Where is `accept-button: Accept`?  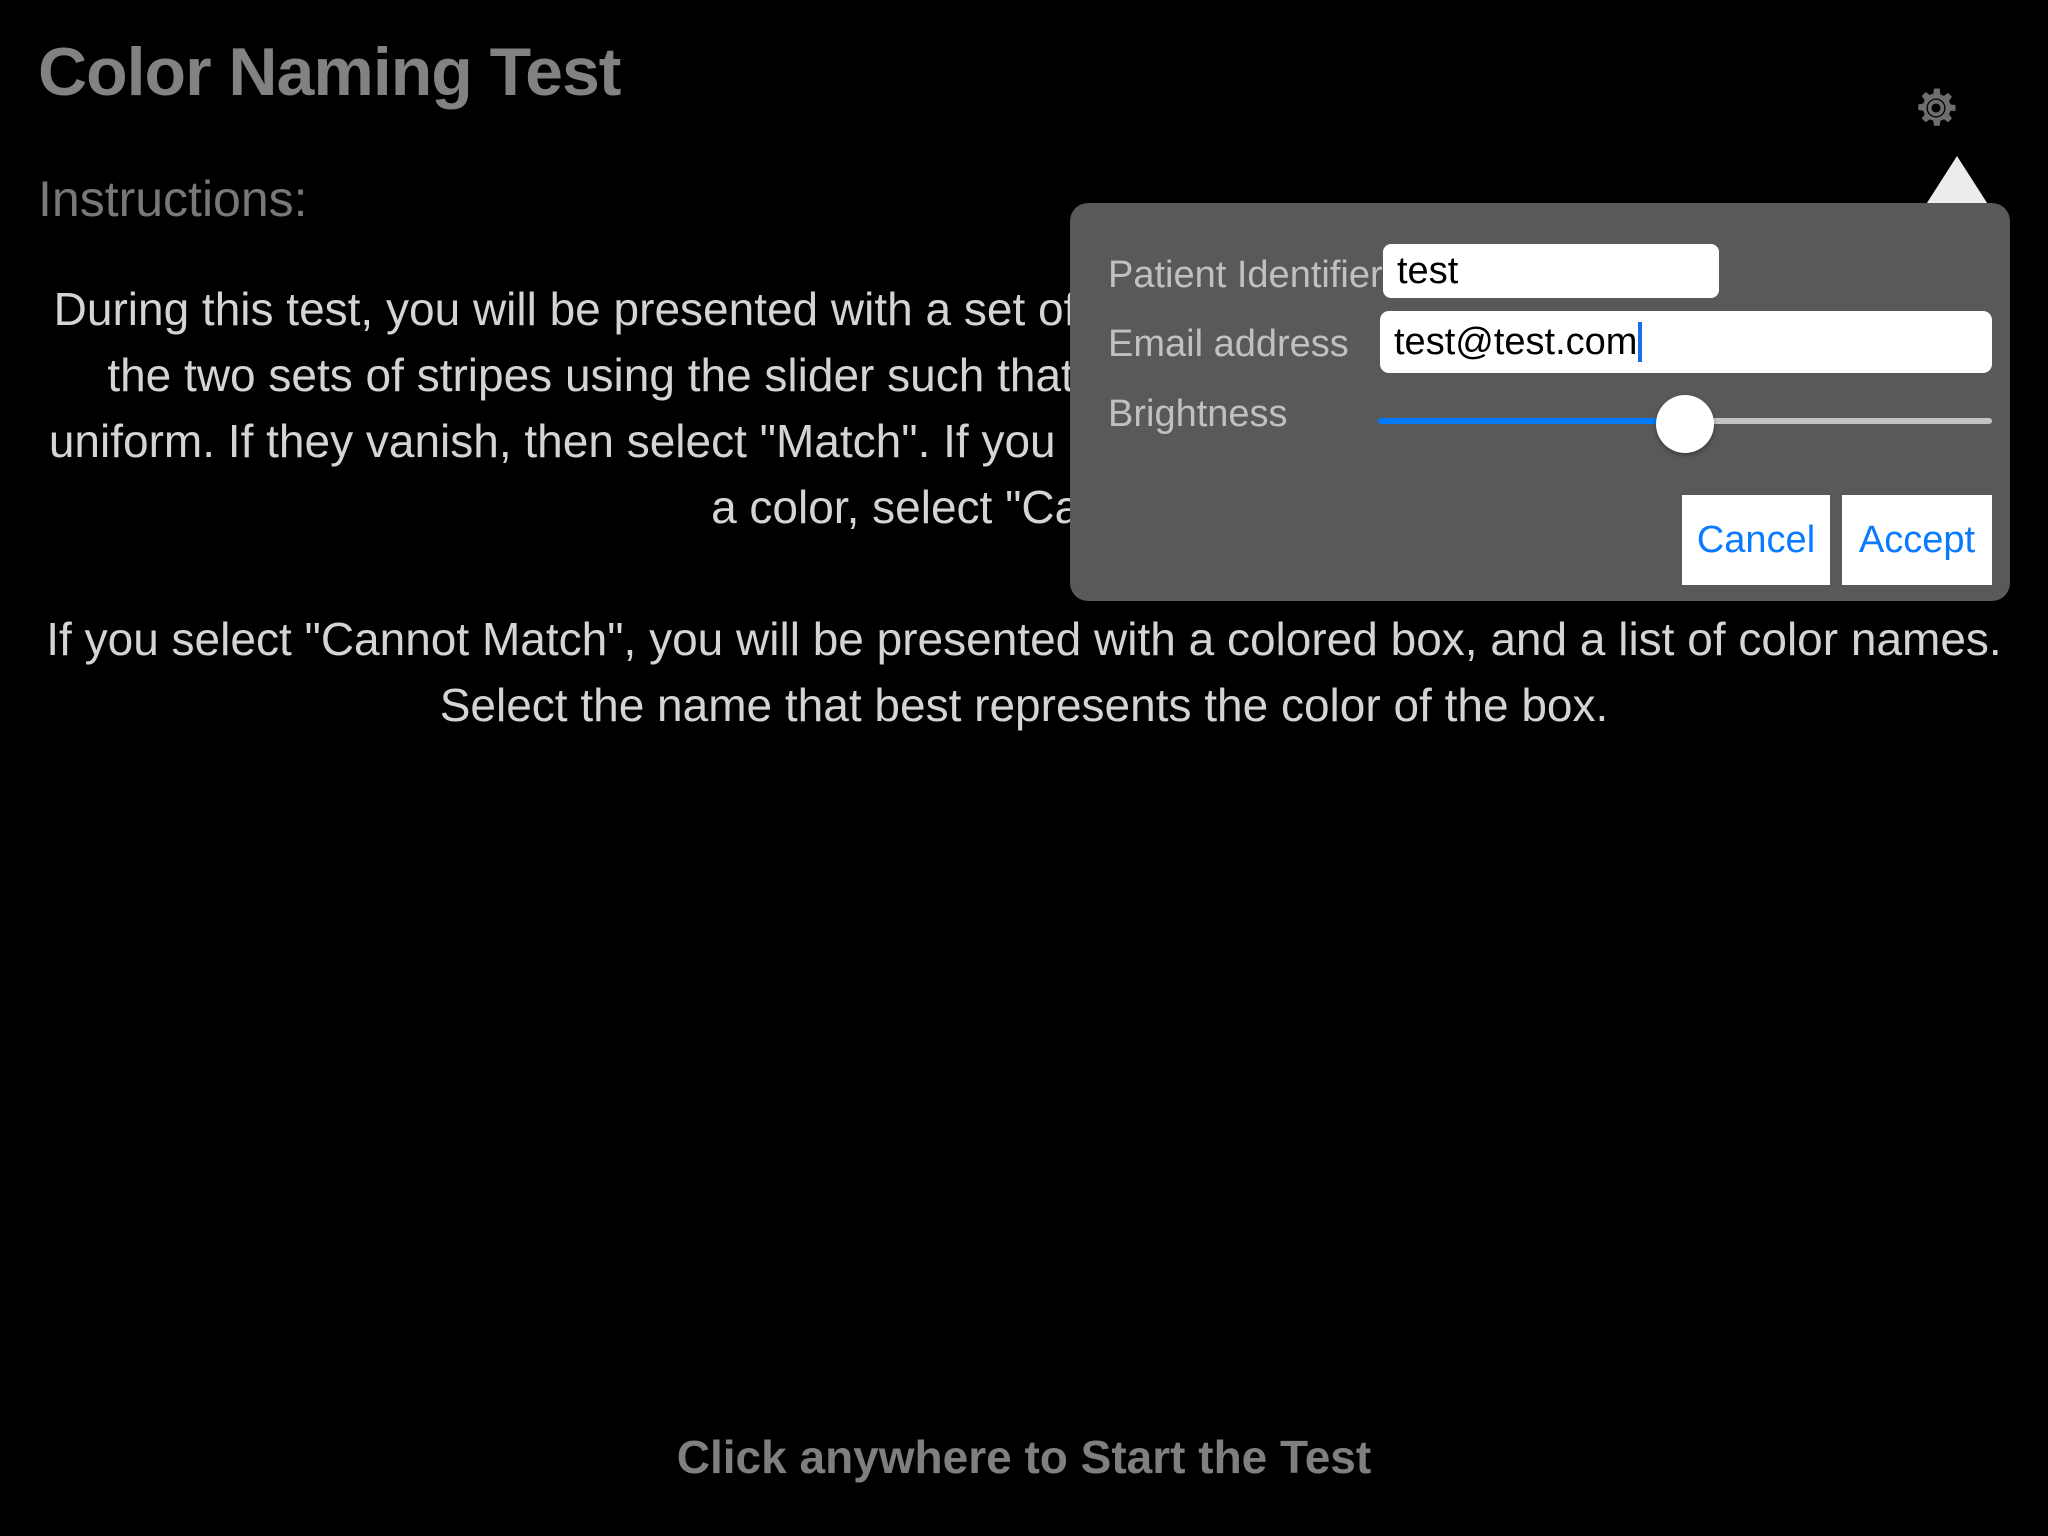
accept-button: Accept is located at coordinates (1917, 540).